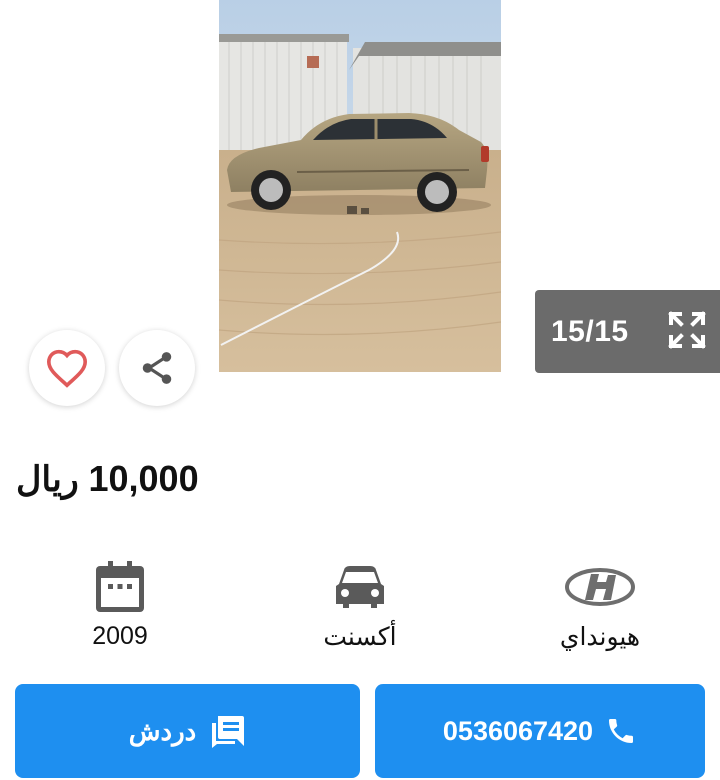 The height and width of the screenshot is (780, 720). What do you see at coordinates (600, 587) in the screenshot?
I see `hyundai-logo-icon` at bounding box center [600, 587].